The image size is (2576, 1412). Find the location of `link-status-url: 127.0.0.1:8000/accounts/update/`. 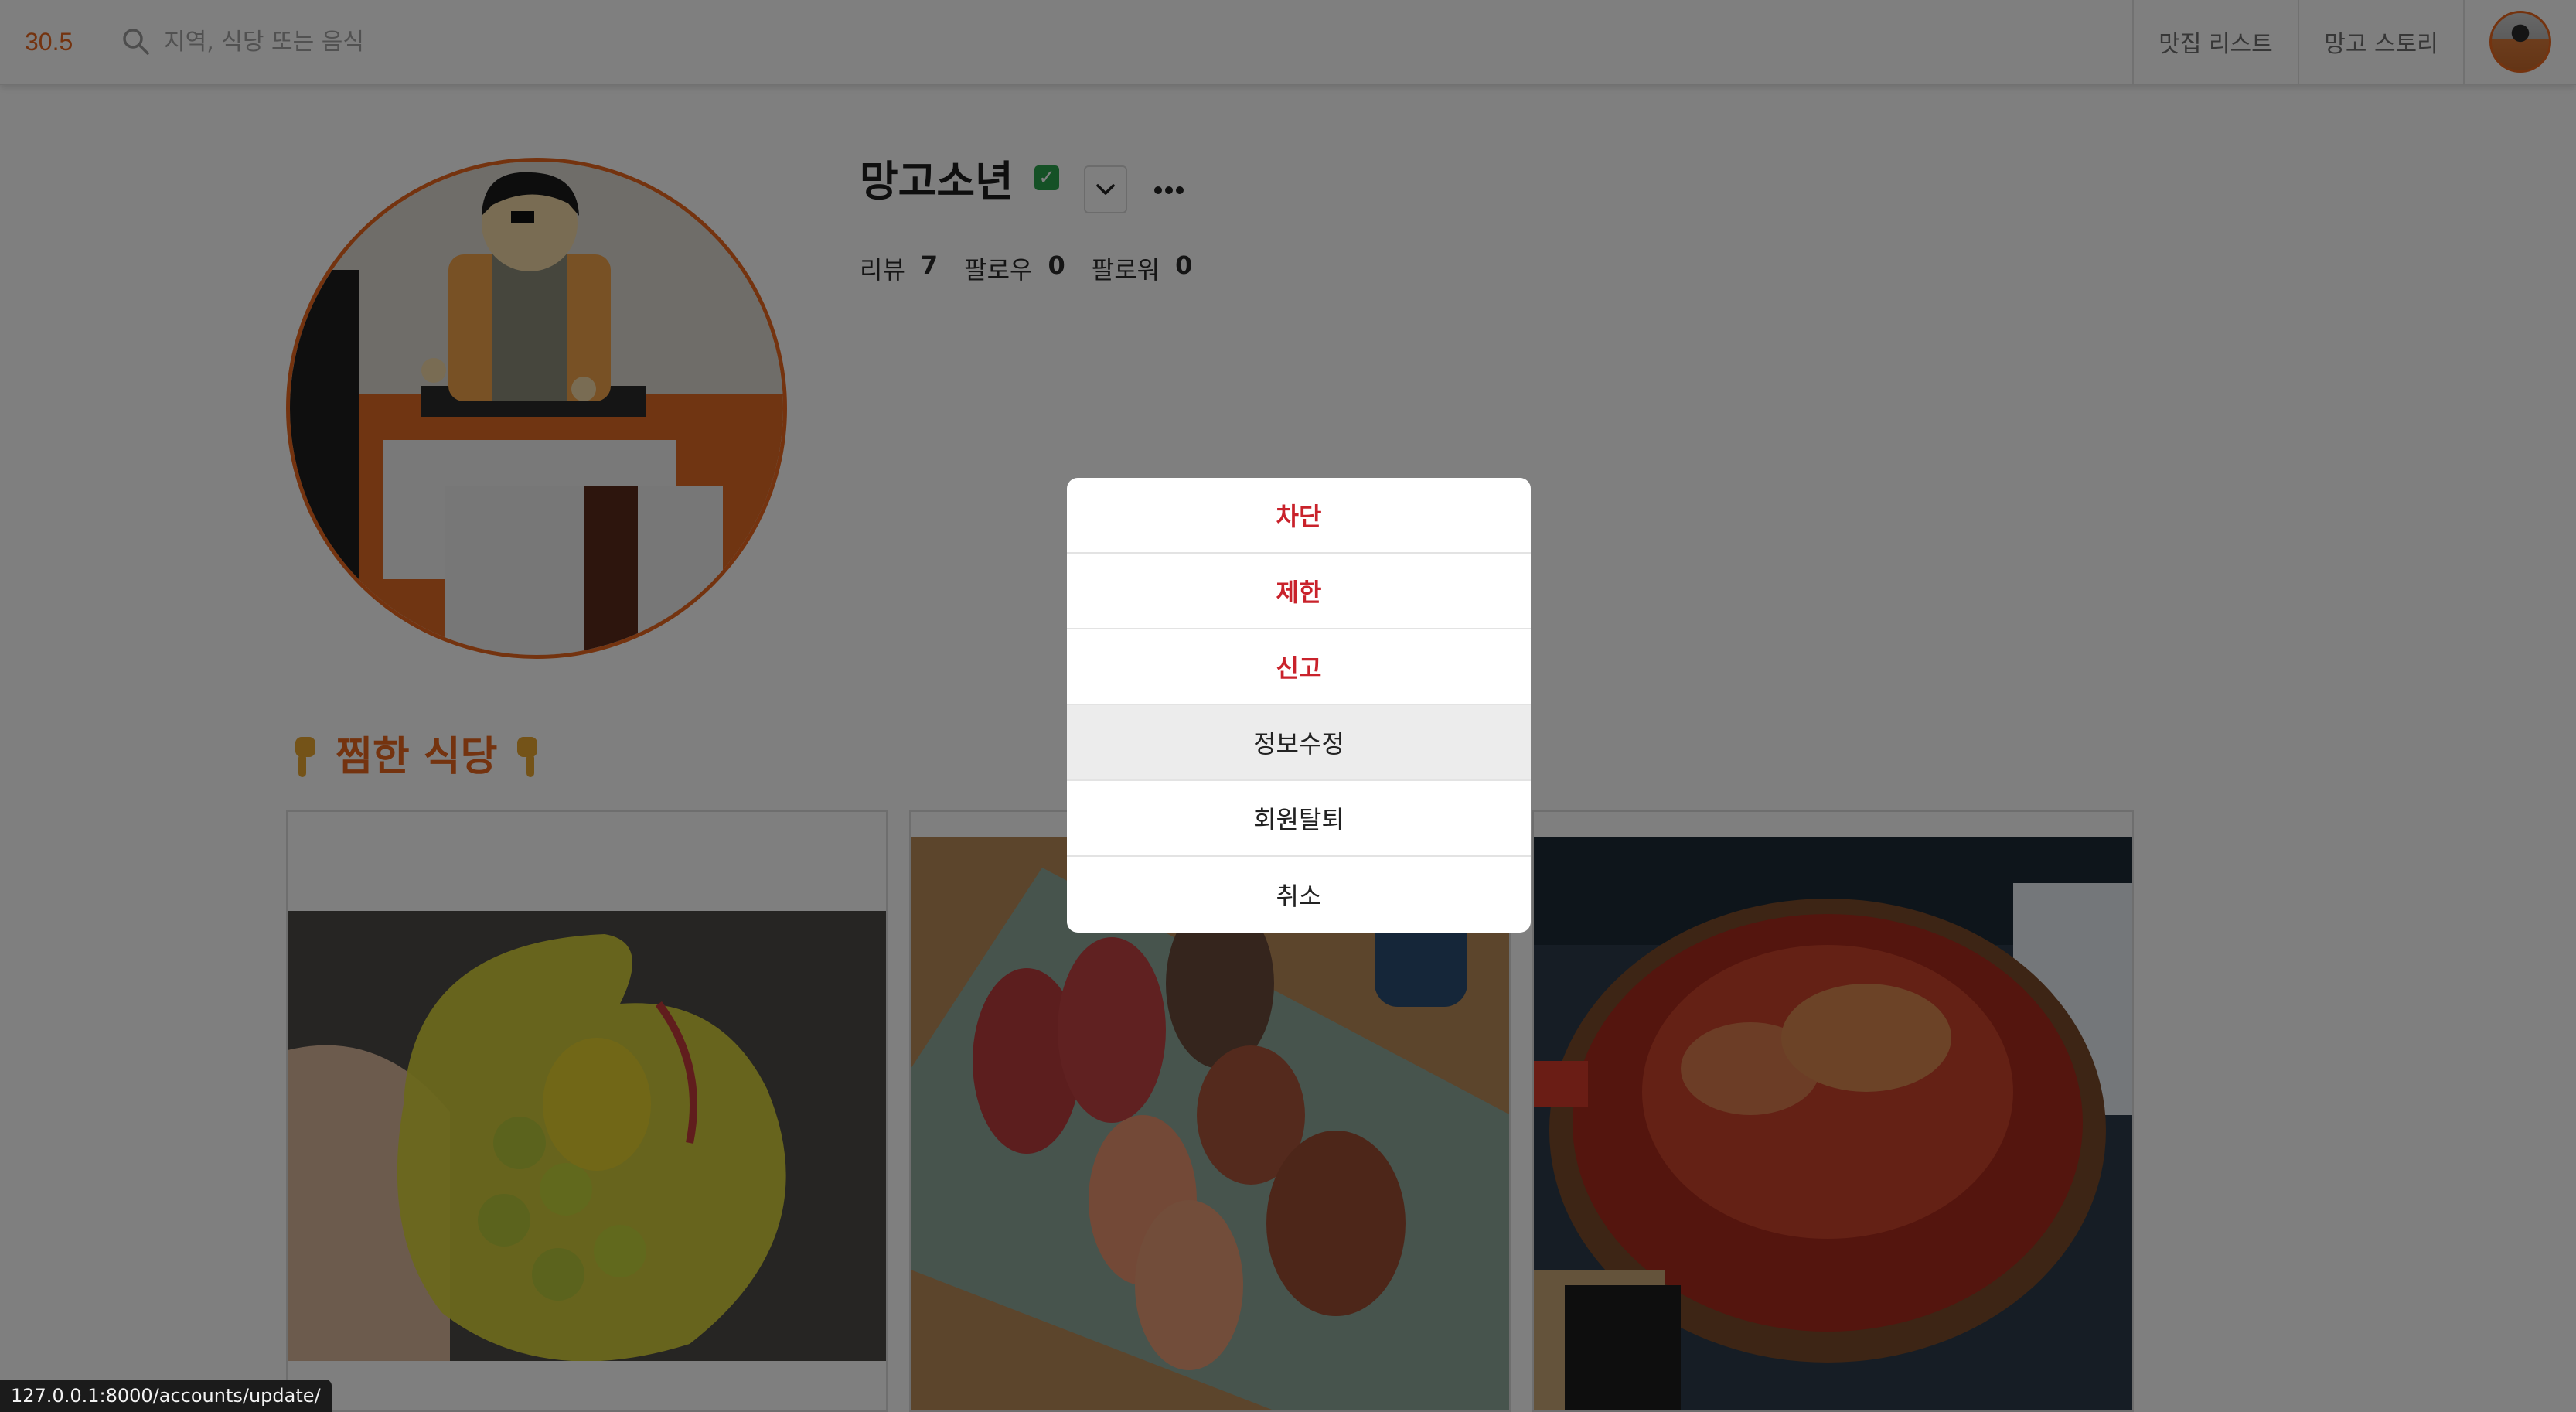

link-status-url: 127.0.0.1:8000/accounts/update/ is located at coordinates (166, 1396).